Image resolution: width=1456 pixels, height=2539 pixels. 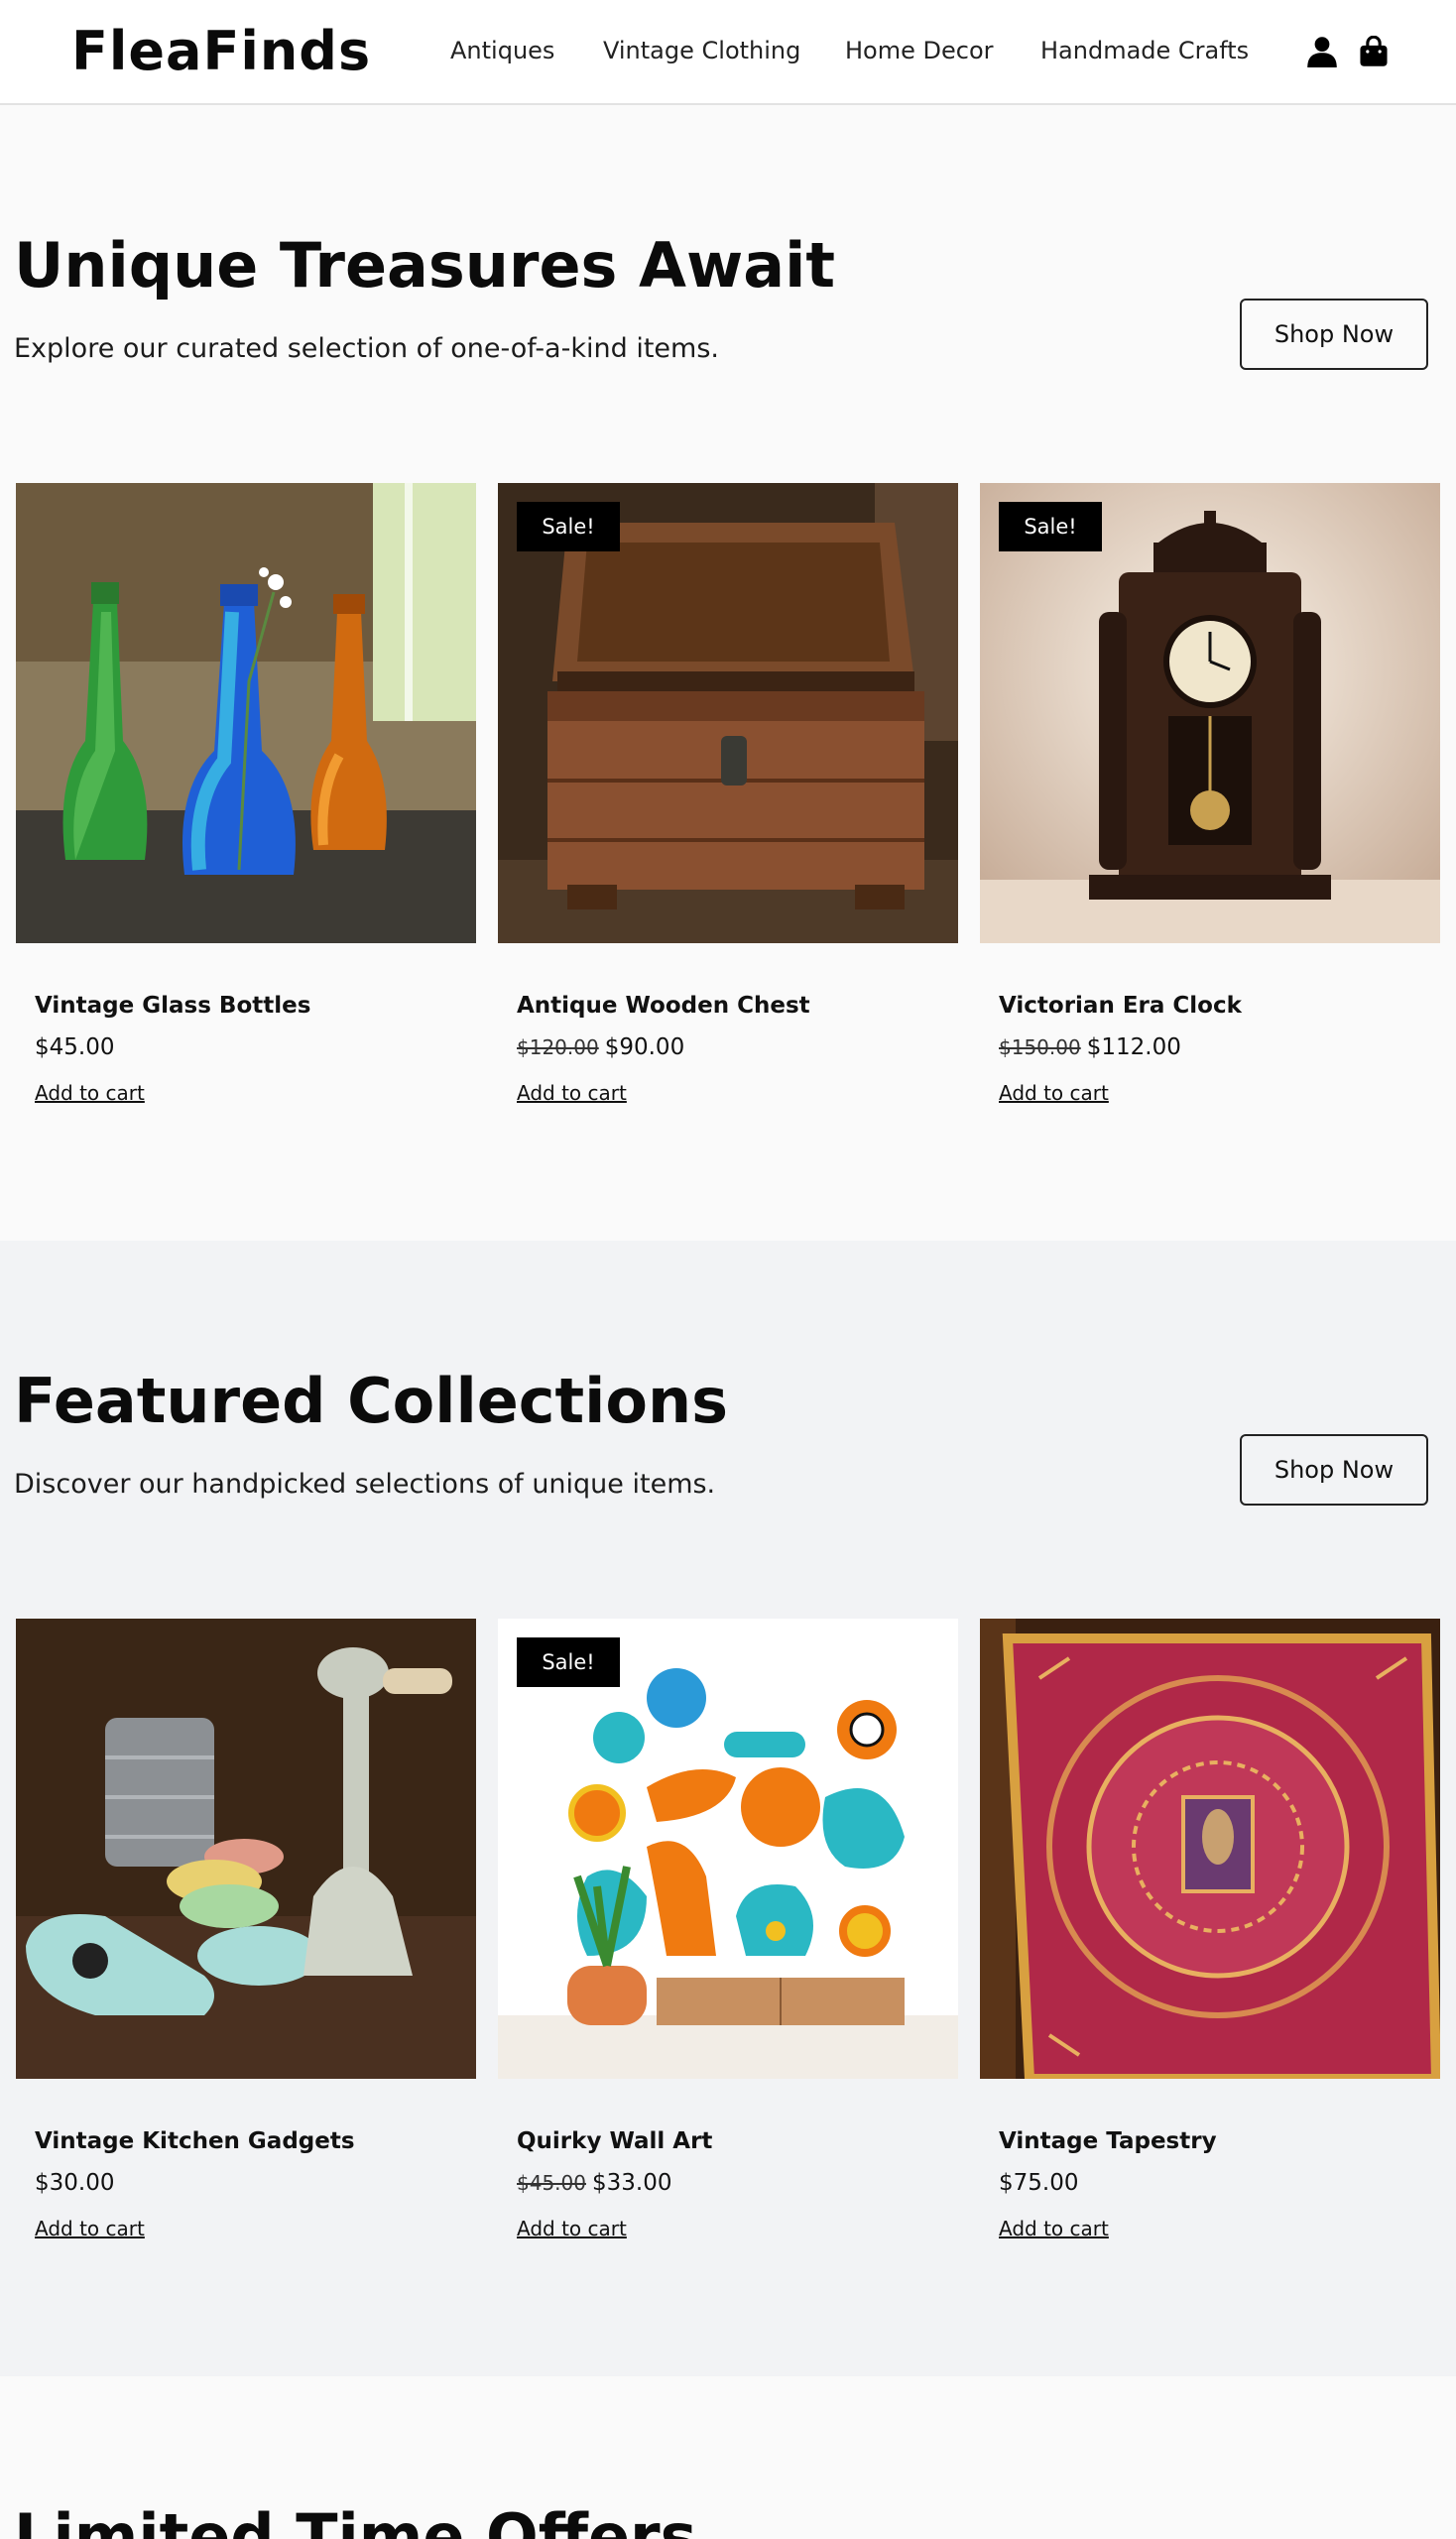 What do you see at coordinates (614, 2141) in the screenshot?
I see `product-name: Quirky Wall Art` at bounding box center [614, 2141].